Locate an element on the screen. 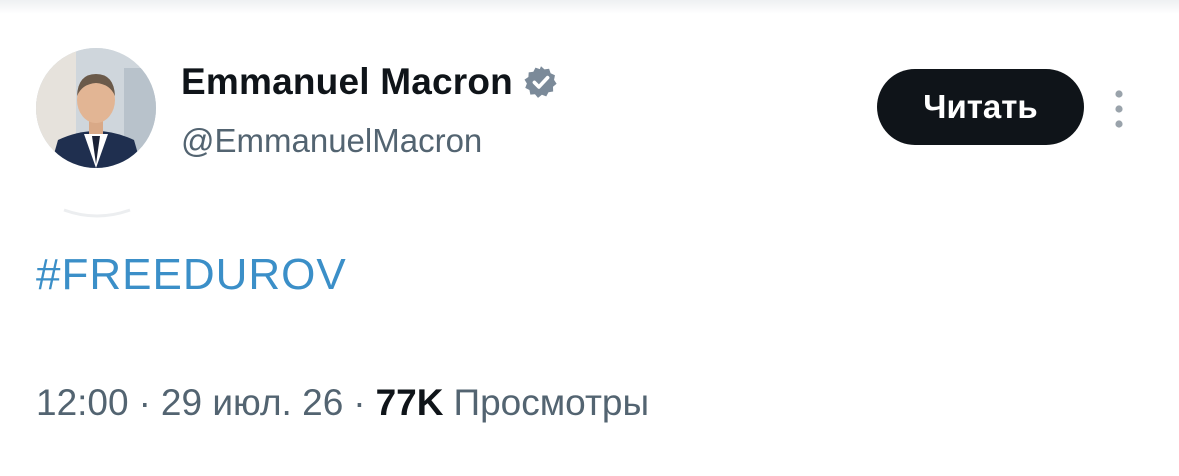 The height and width of the screenshot is (476, 1179). avatar is located at coordinates (96, 108).